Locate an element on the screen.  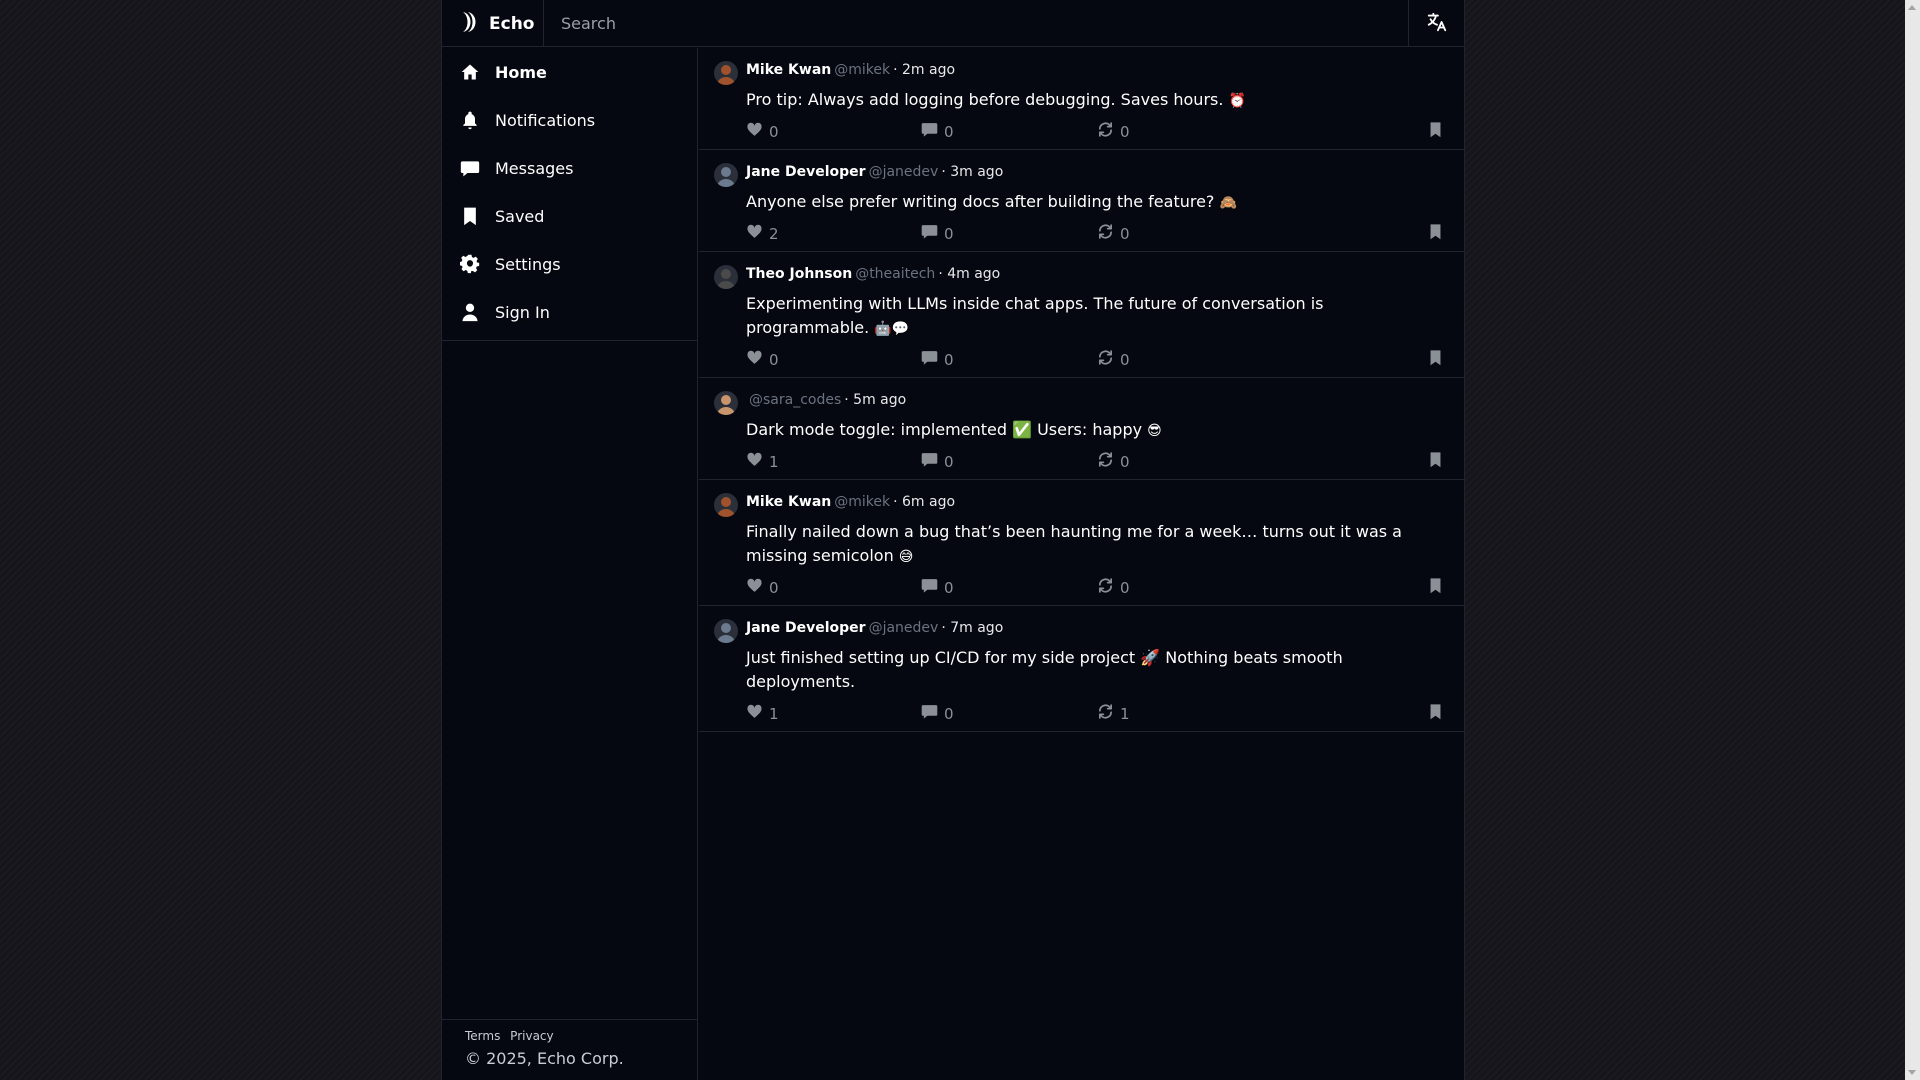
sidebar-item-messages: Messages is located at coordinates (569, 168).